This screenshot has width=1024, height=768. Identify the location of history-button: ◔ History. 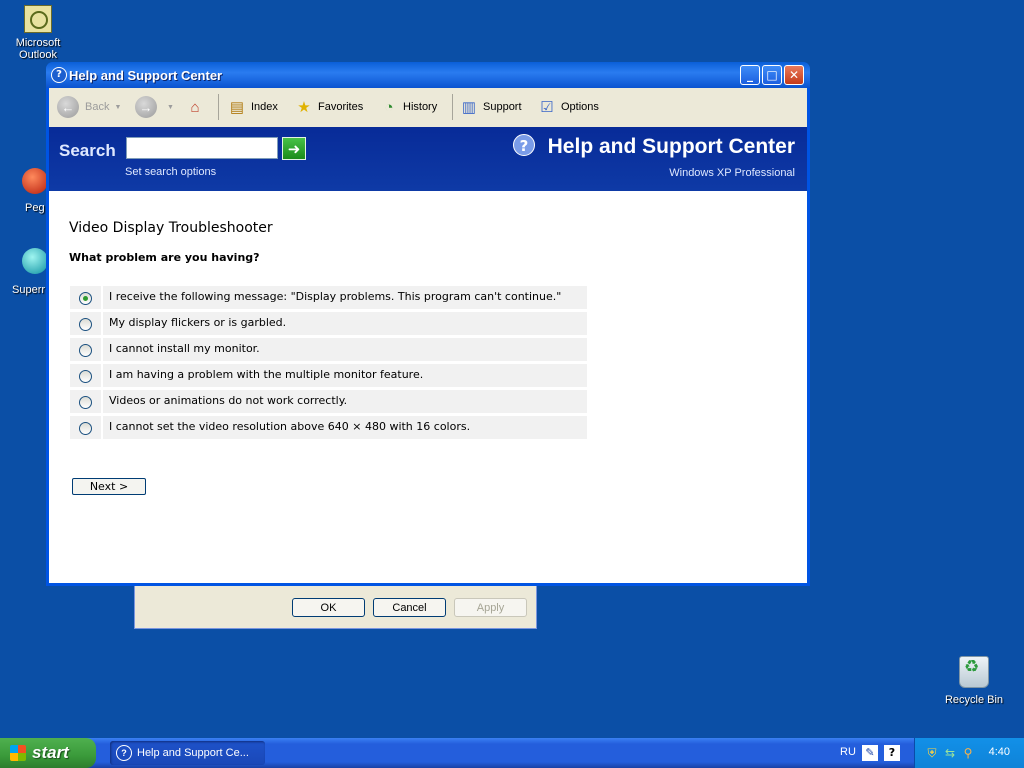
(408, 107).